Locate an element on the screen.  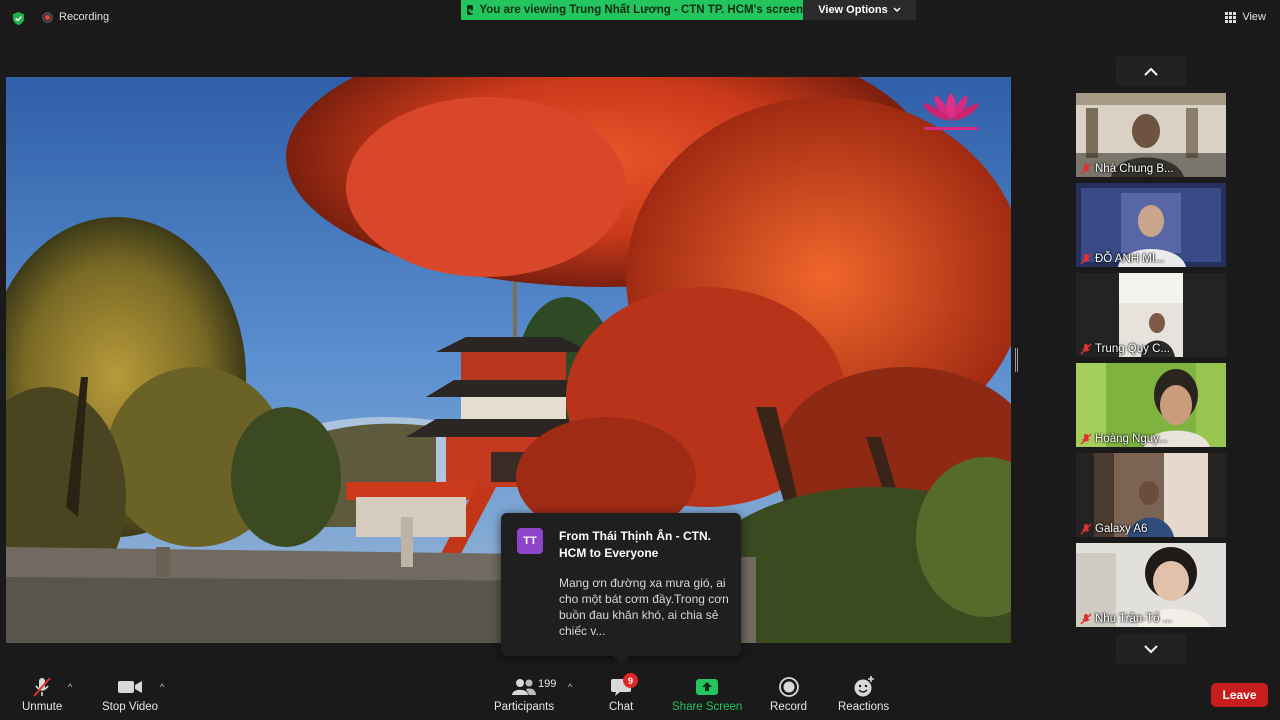
gallery-scroll-up-button is located at coordinates (1151, 71).